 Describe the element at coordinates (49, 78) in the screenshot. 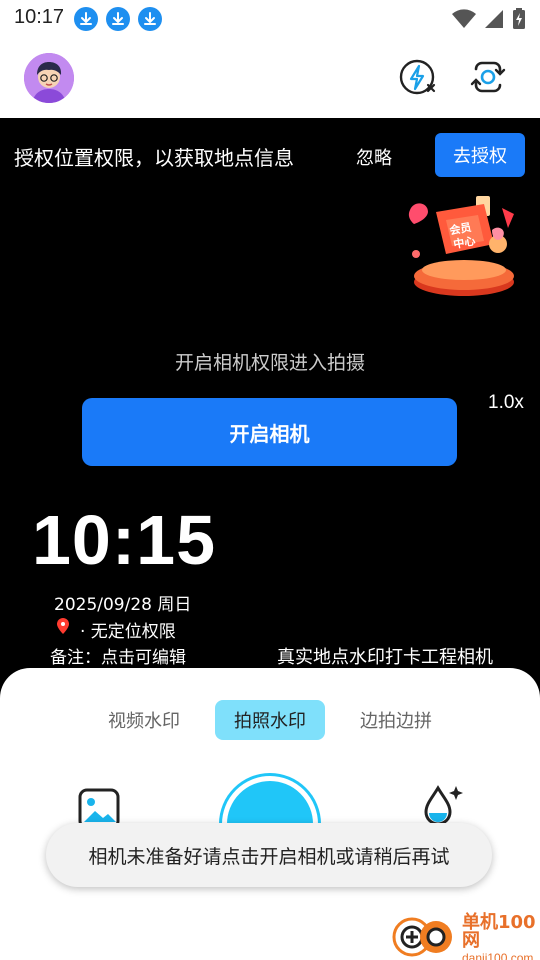

I see `avatar` at that location.